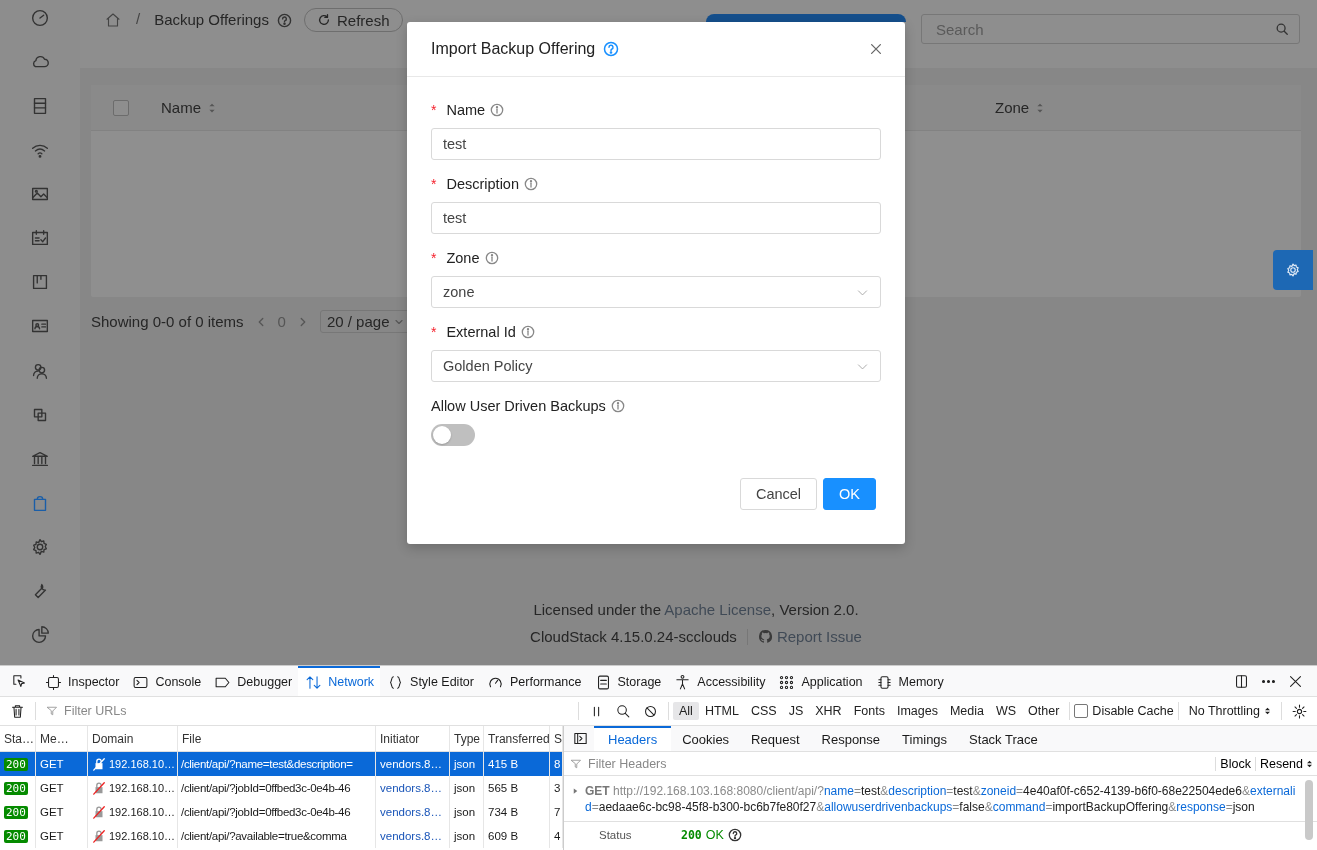 The image size is (1317, 850). Describe the element at coordinates (181, 107) in the screenshot. I see `column-header: Name` at that location.